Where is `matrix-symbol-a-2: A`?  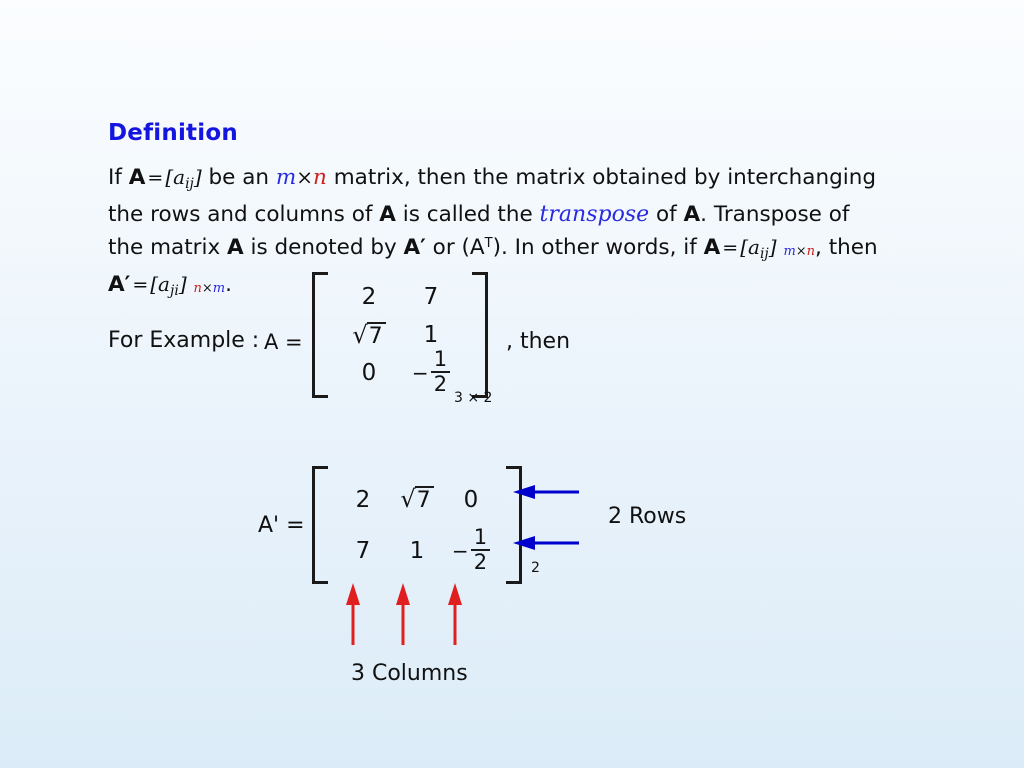 matrix-symbol-a-2: A is located at coordinates (387, 214).